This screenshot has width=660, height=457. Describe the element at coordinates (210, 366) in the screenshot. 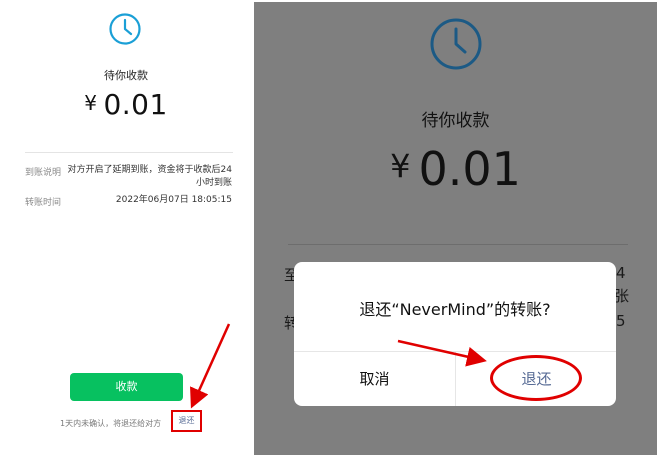

I see `red-arrow-left` at that location.